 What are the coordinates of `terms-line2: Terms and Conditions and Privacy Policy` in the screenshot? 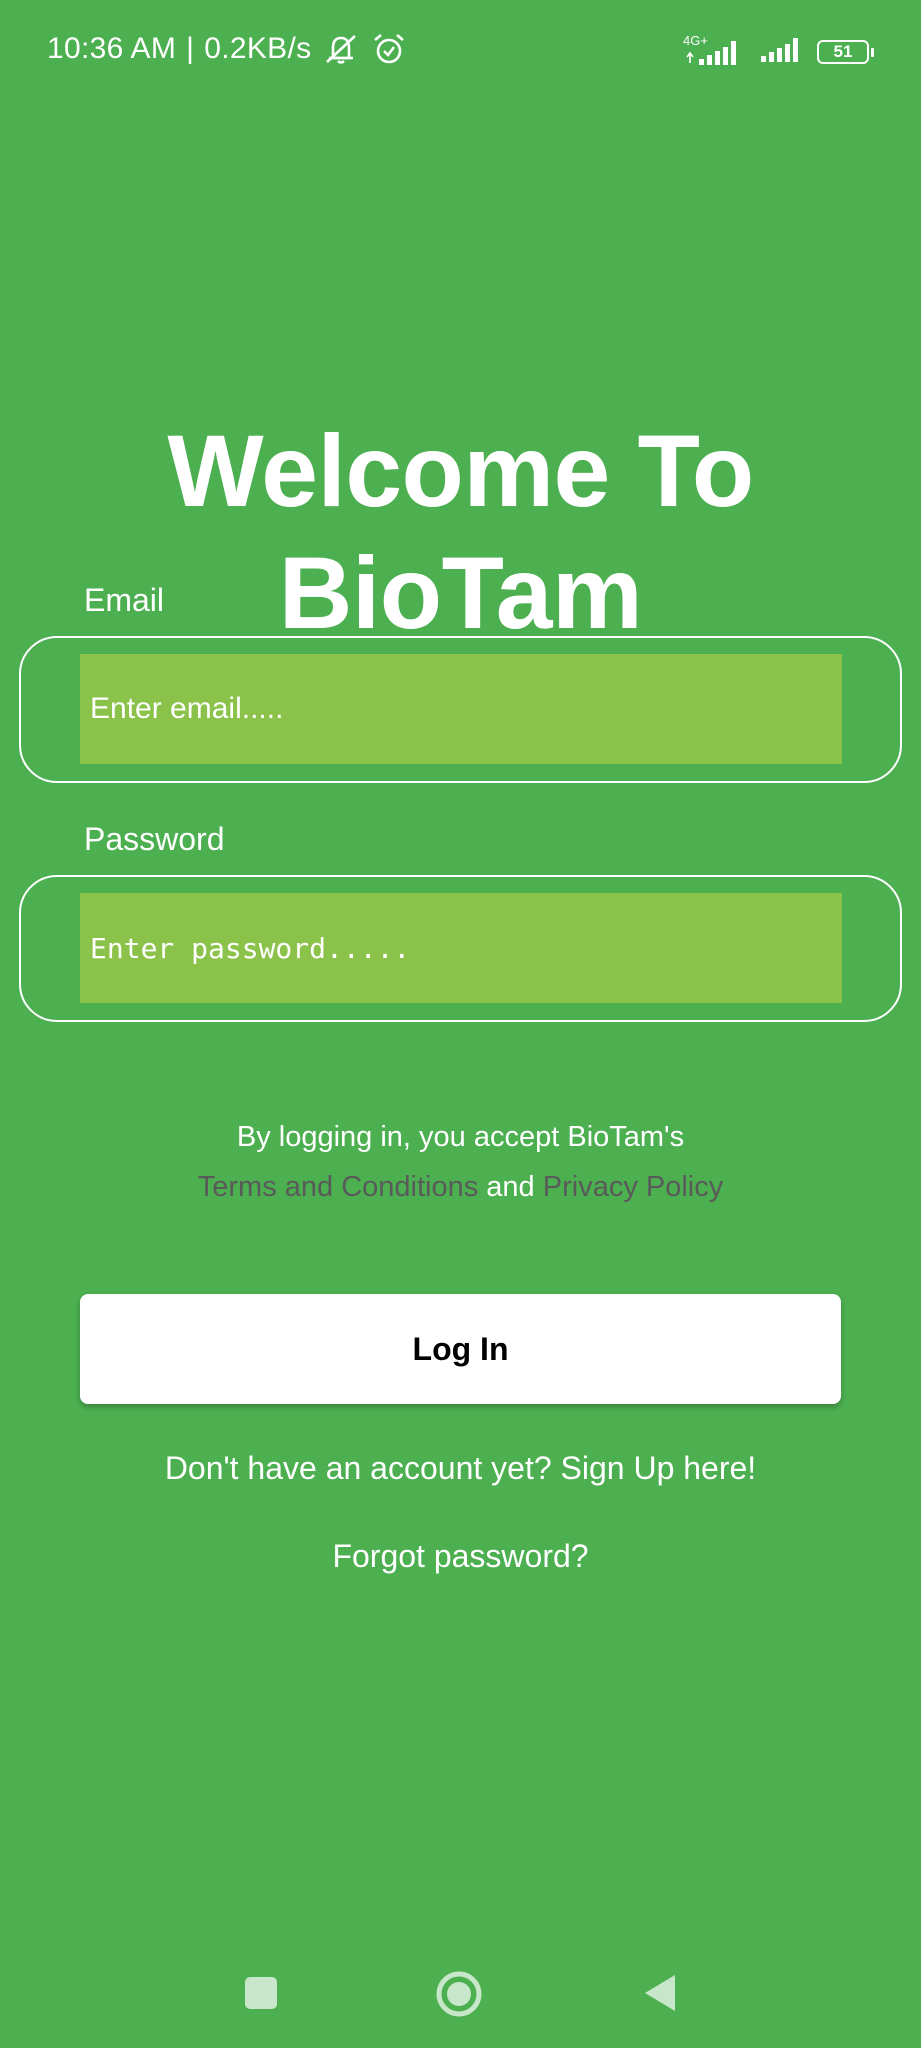 It's located at (460, 1187).